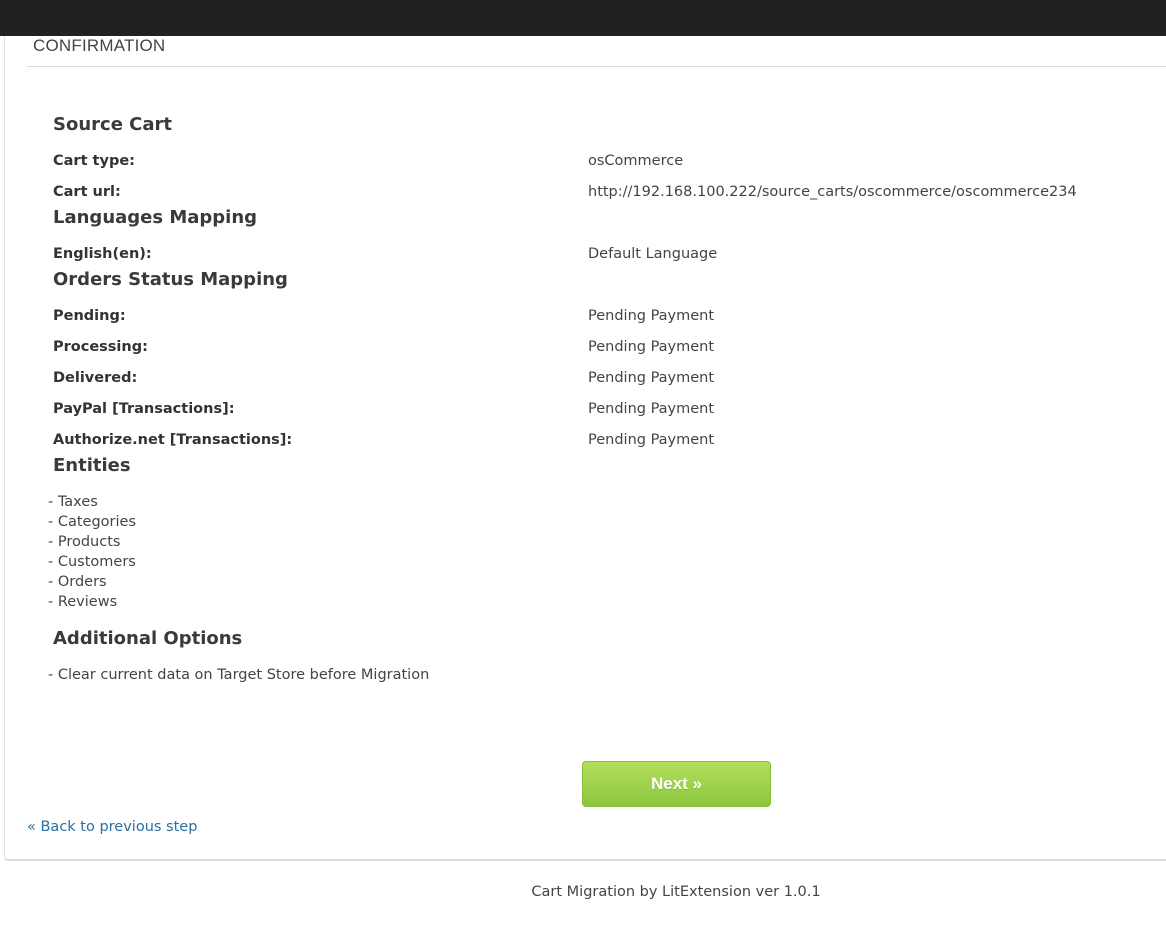 The width and height of the screenshot is (1166, 937). What do you see at coordinates (651, 316) in the screenshot?
I see `order-status-value-pending: Pending Payment` at bounding box center [651, 316].